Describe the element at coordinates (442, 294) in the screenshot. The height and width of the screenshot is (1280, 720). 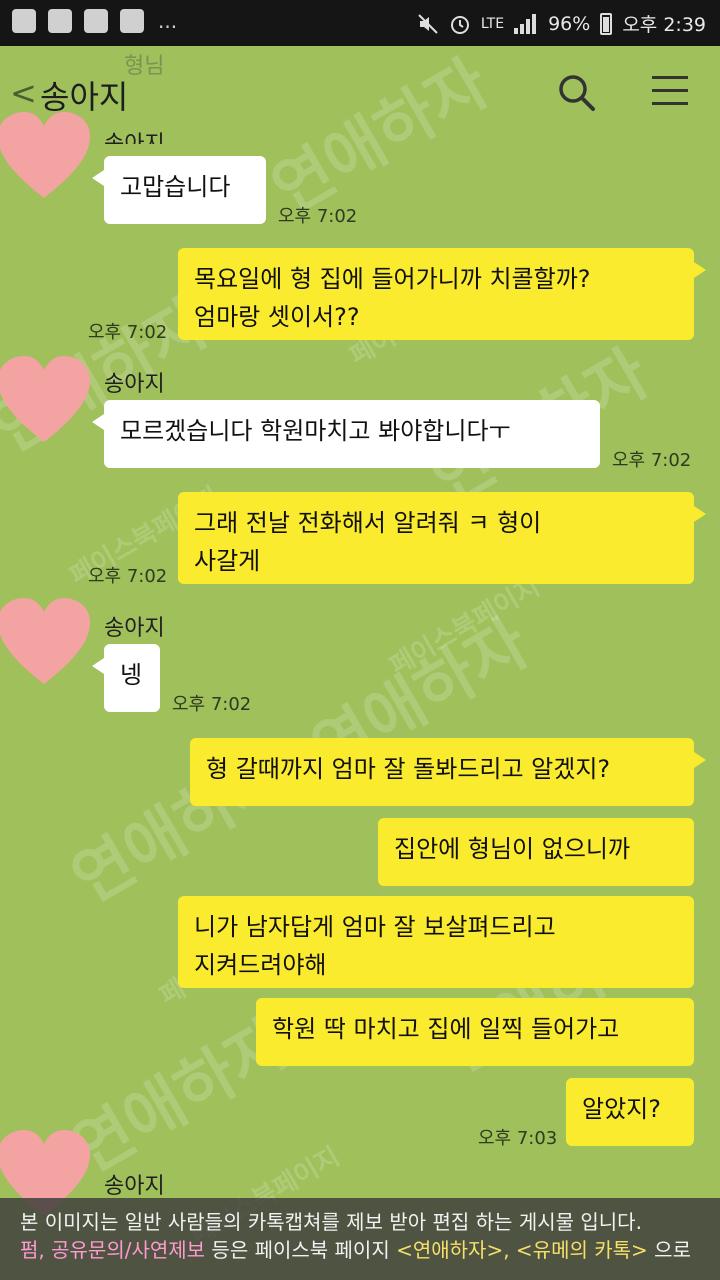
I see `message-bubble: 목요일에 형 집에 들어가니까 치콜할까? 엄마랑 셋이서??` at that location.